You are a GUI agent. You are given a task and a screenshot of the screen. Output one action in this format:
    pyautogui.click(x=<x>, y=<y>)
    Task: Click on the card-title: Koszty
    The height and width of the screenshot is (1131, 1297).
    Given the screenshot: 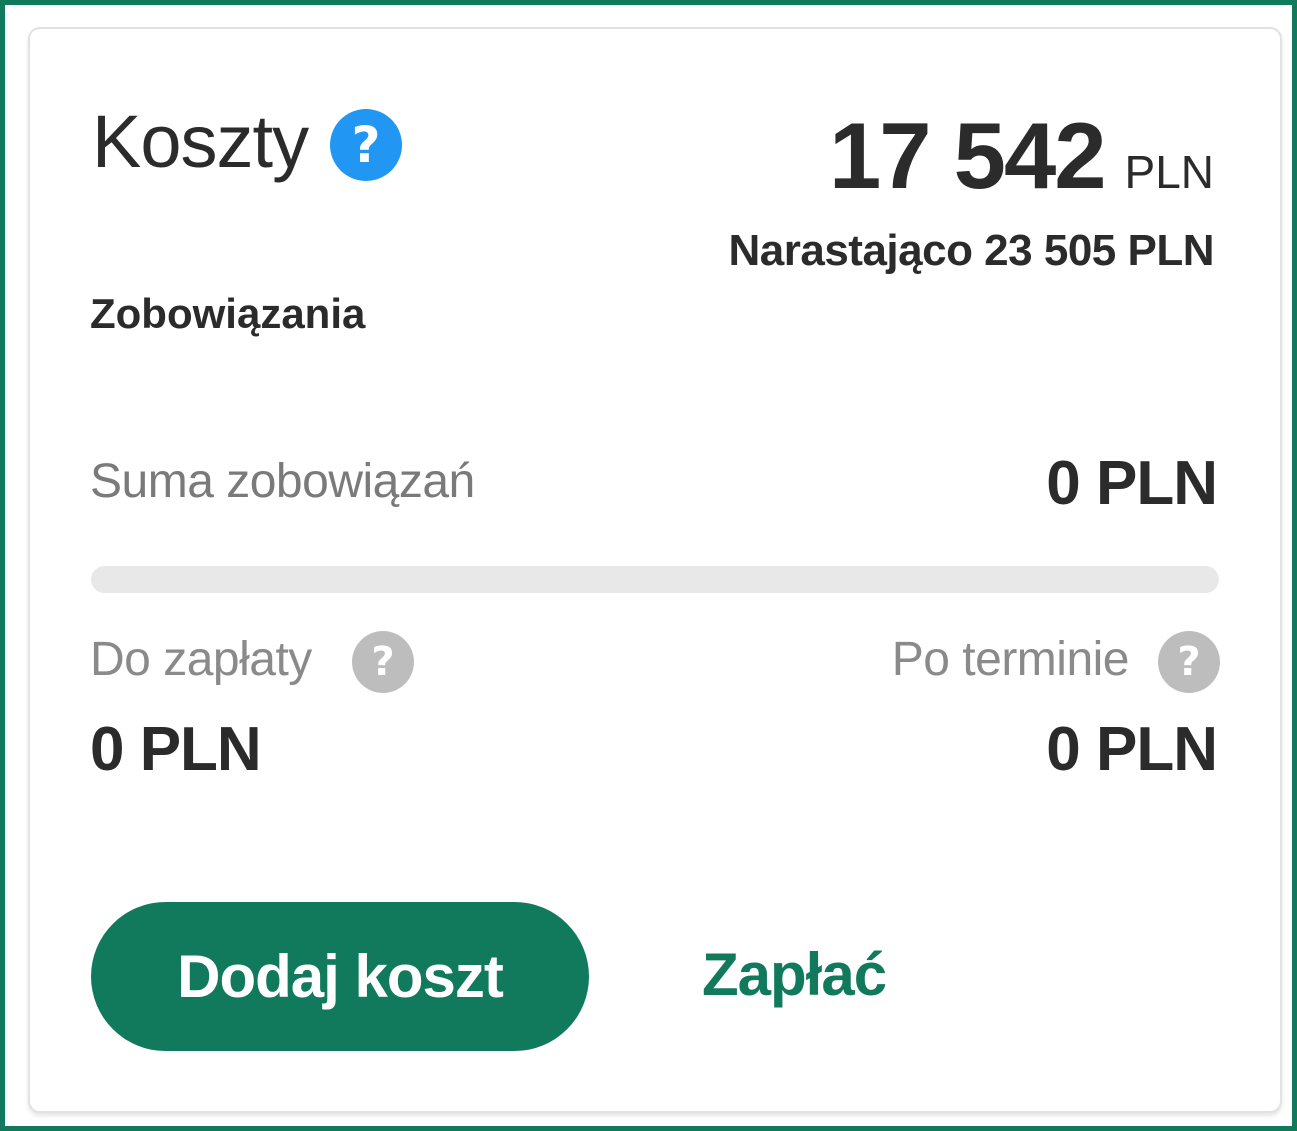 What is the action you would take?
    pyautogui.click(x=200, y=141)
    